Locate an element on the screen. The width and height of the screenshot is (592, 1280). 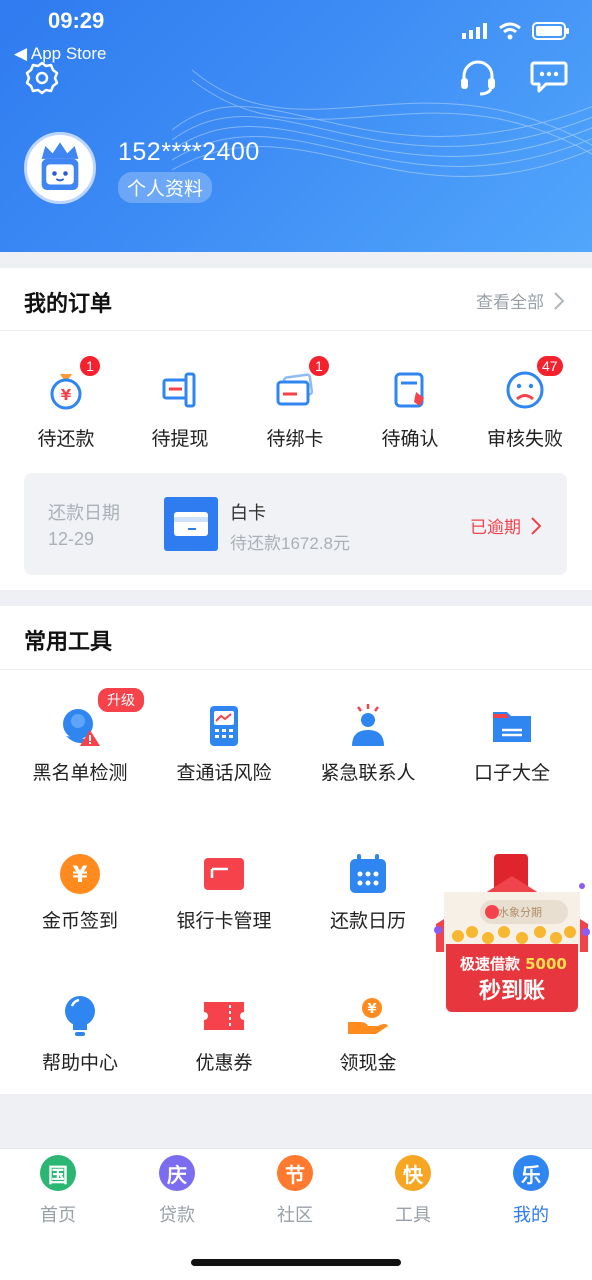
money-bag-icon: ¥ is located at coordinates (66, 392).